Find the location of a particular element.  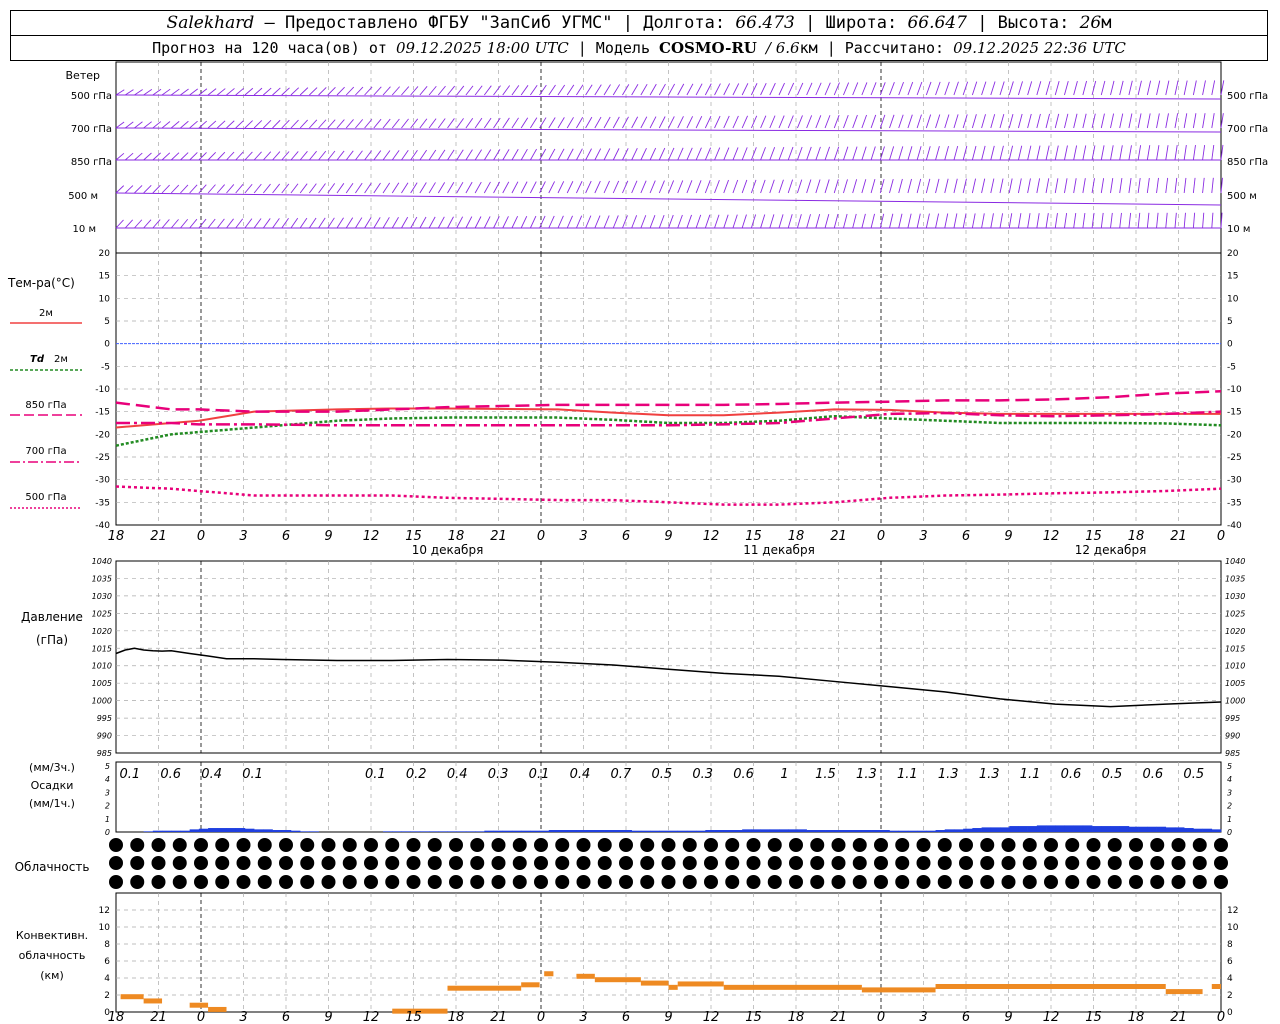

conv-ytick-right-6: 0 is located at coordinates (1230, 1013).